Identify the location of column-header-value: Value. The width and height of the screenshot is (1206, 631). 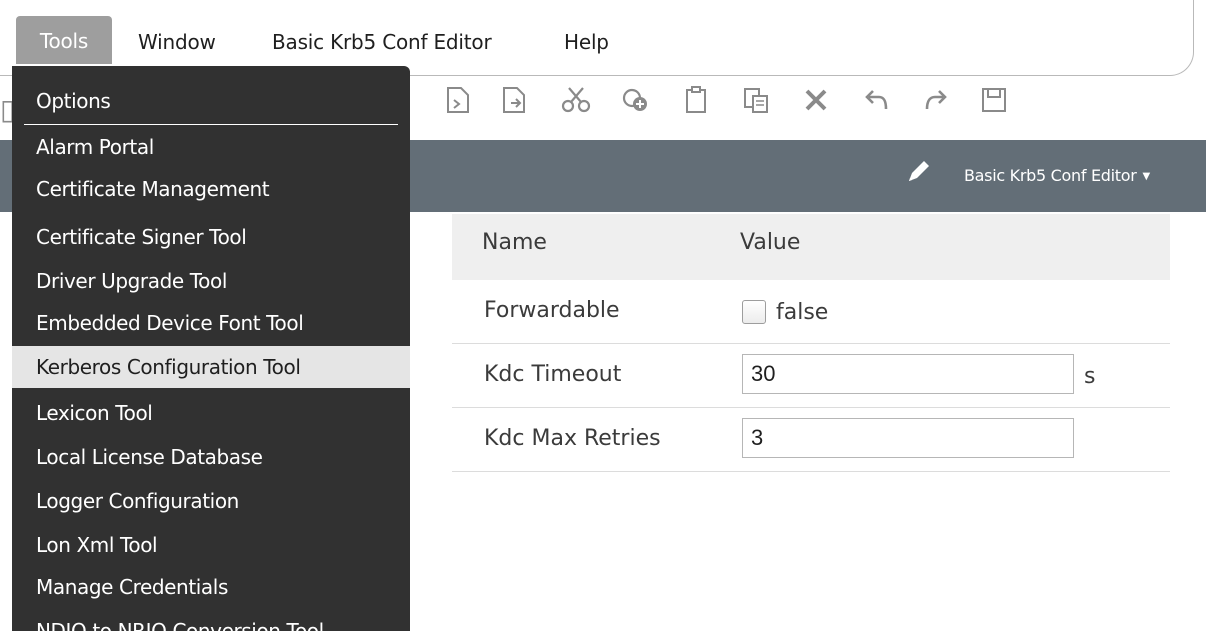
(770, 242).